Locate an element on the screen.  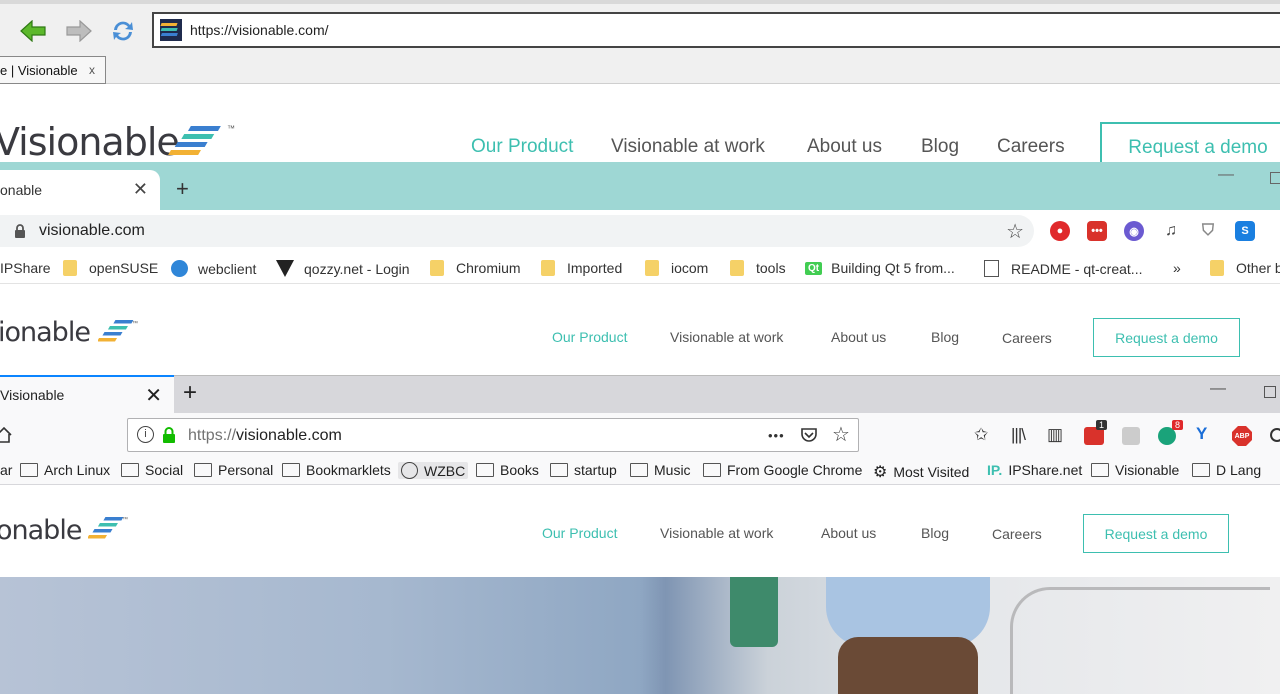
bookmark-music: Music is located at coordinates (660, 470).